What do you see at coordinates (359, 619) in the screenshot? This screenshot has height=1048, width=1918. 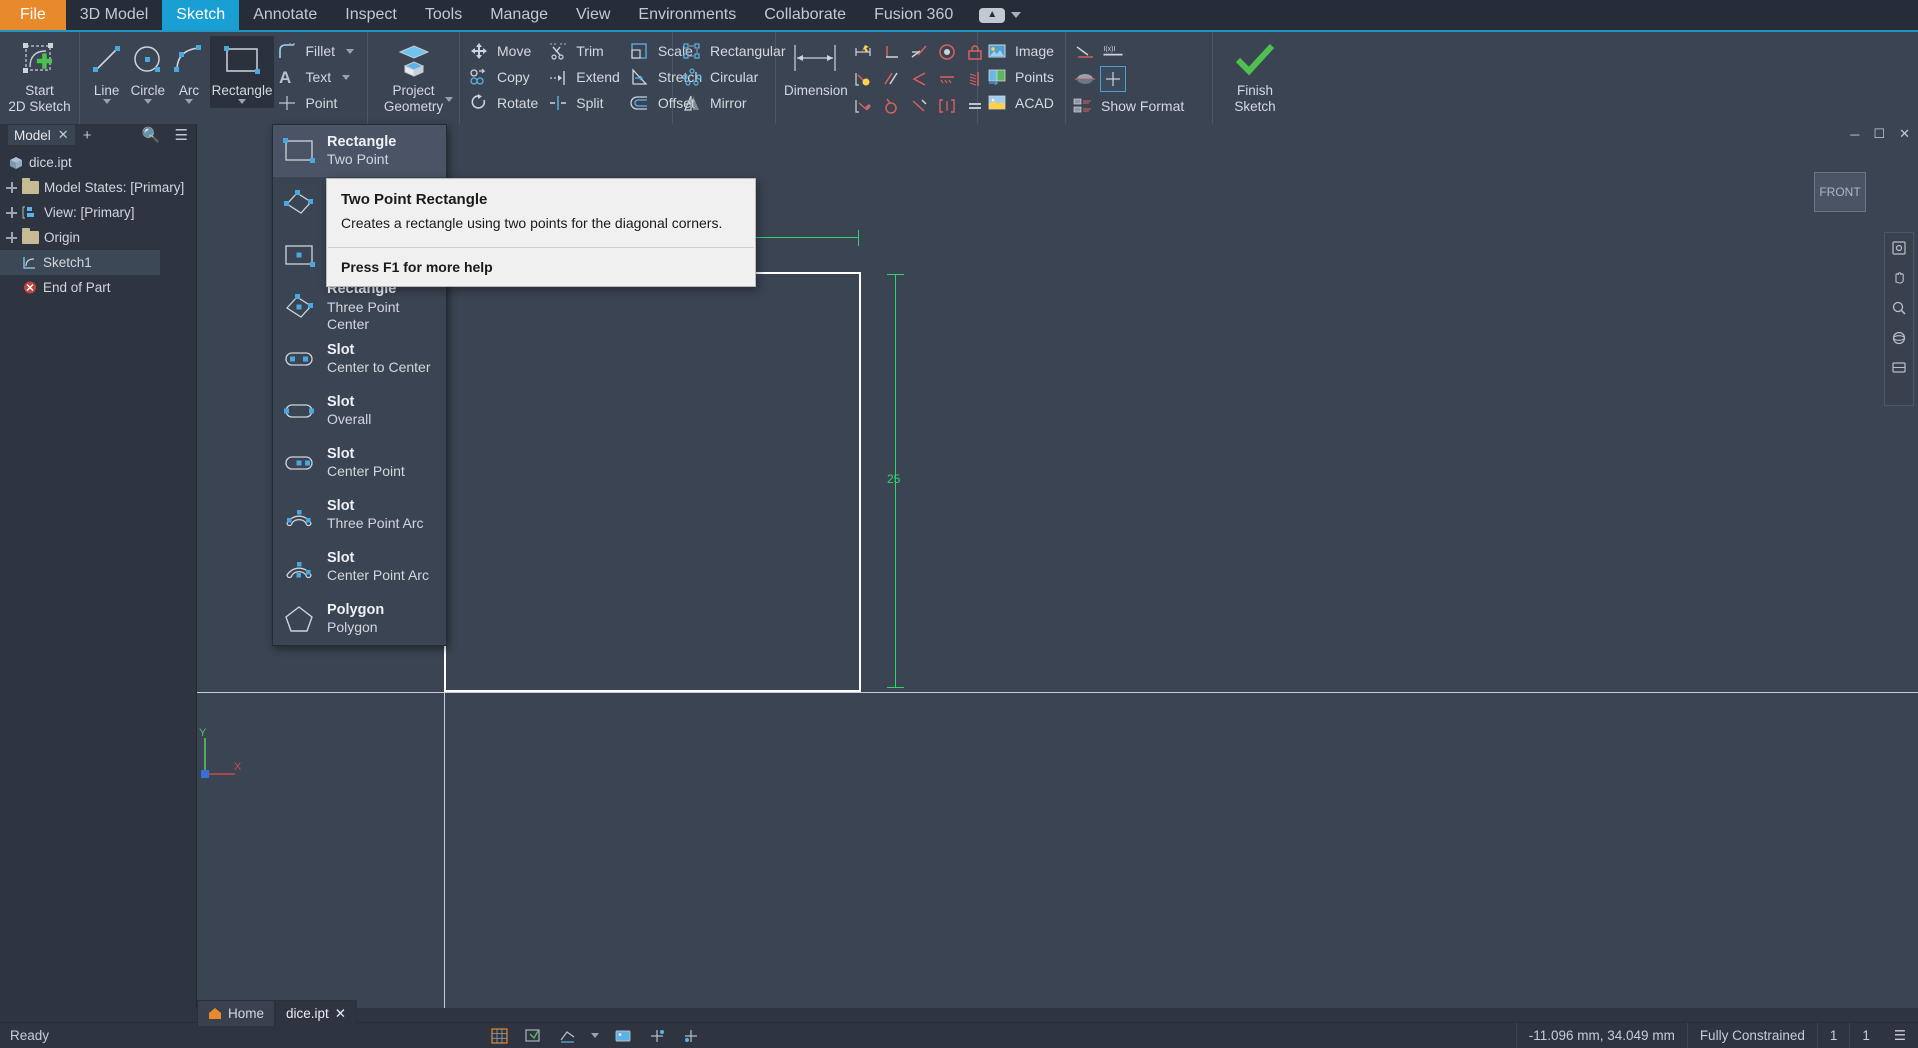 I see `dropdown-item-polygon: Polygon Polygon` at bounding box center [359, 619].